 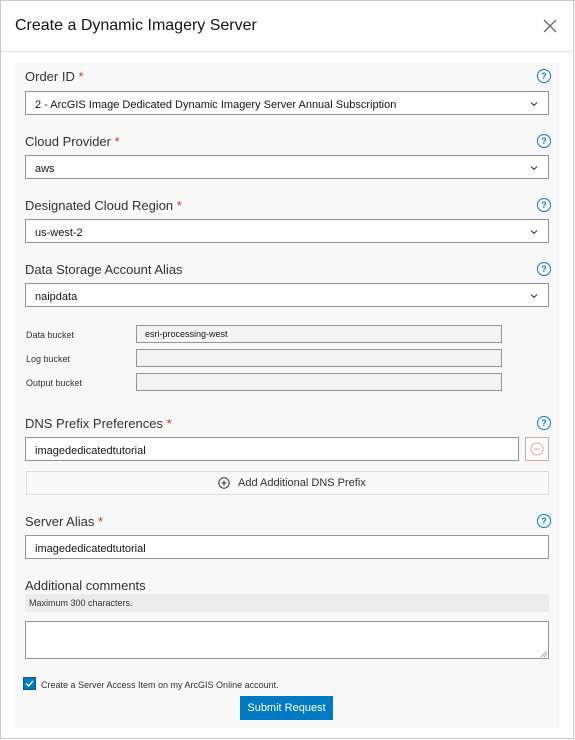 I want to click on cloud-region-select: us-west-2, so click(x=287, y=231).